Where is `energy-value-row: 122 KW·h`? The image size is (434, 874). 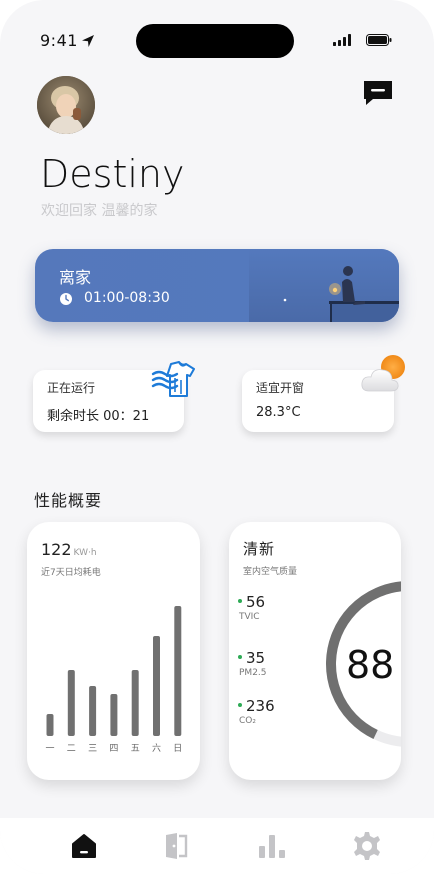
energy-value-row: 122 KW·h is located at coordinates (69, 549).